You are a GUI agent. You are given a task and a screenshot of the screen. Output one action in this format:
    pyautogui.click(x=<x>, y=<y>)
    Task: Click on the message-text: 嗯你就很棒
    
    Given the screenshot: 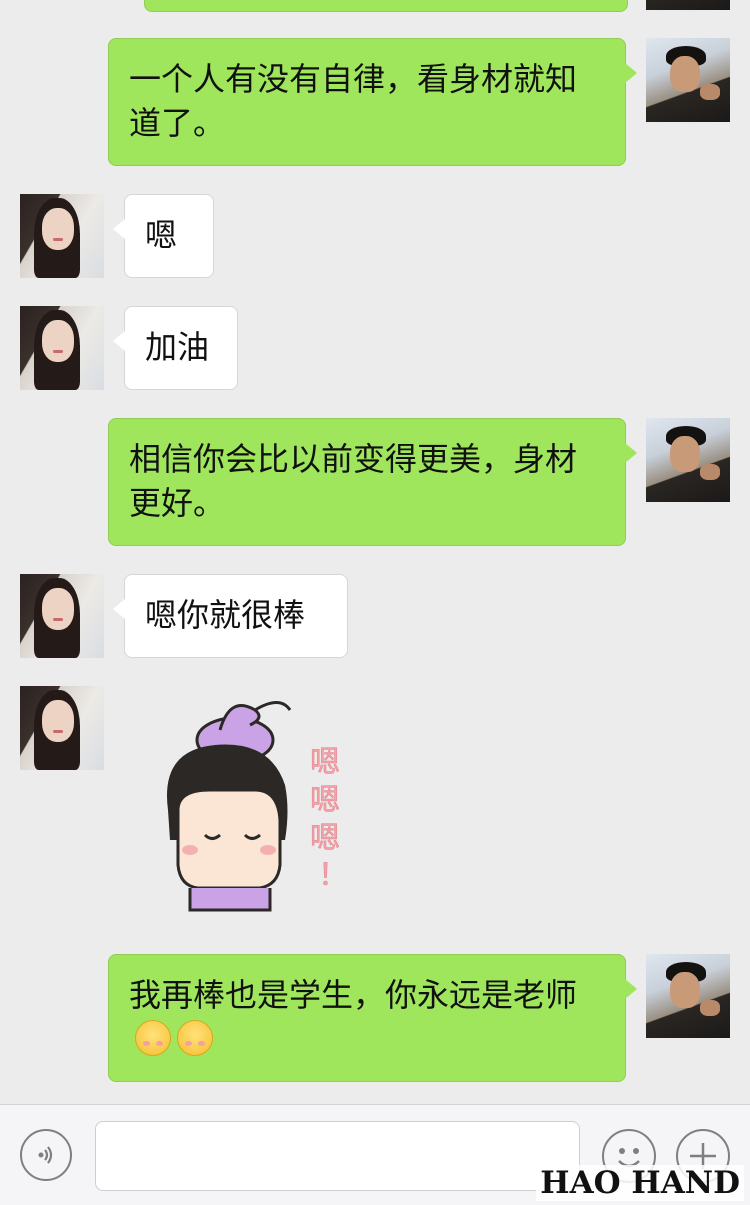 What is the action you would take?
    pyautogui.click(x=225, y=615)
    